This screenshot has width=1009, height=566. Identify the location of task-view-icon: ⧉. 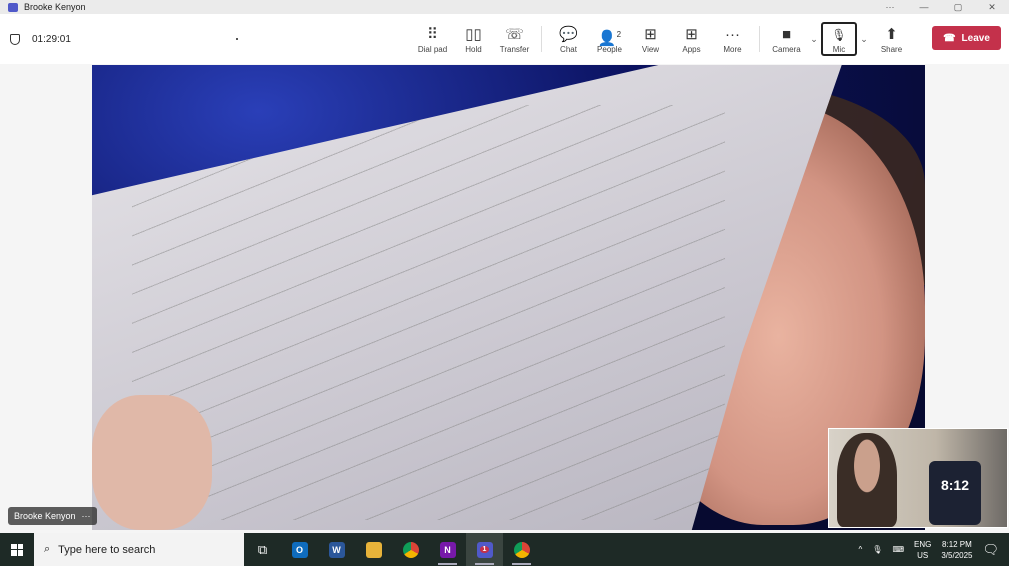
(262, 549).